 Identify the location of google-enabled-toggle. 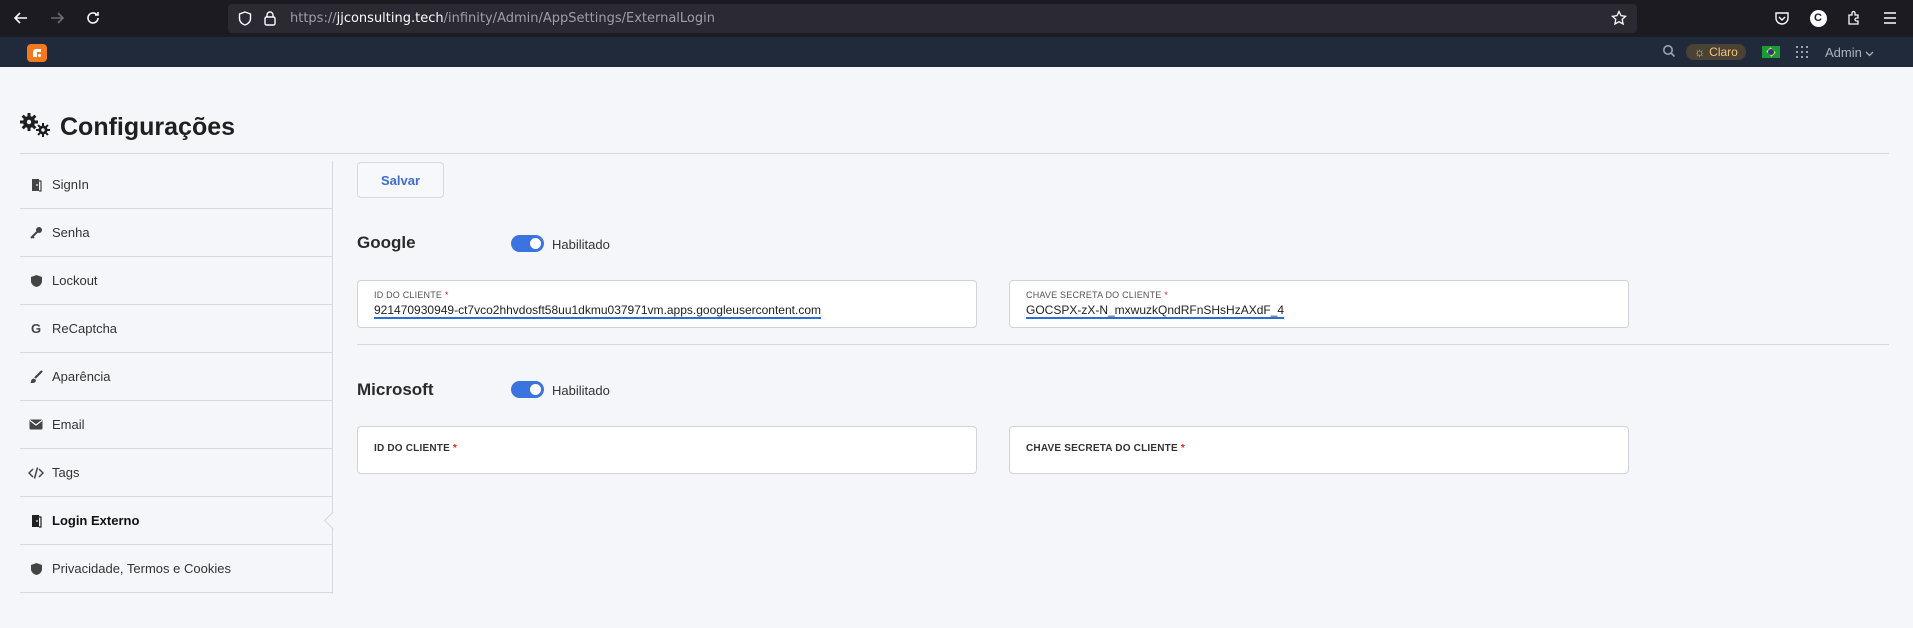
(527, 243).